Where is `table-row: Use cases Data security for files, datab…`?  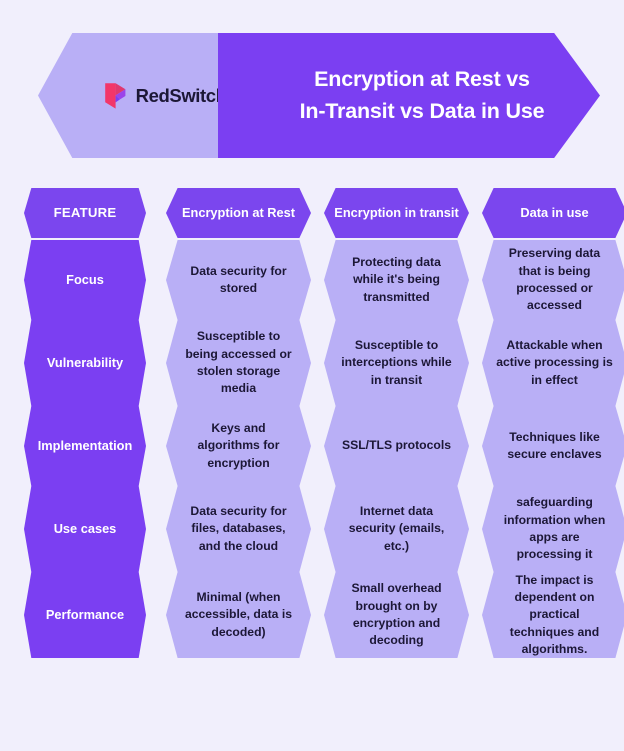 table-row: Use cases Data security for files, datab… is located at coordinates (312, 529).